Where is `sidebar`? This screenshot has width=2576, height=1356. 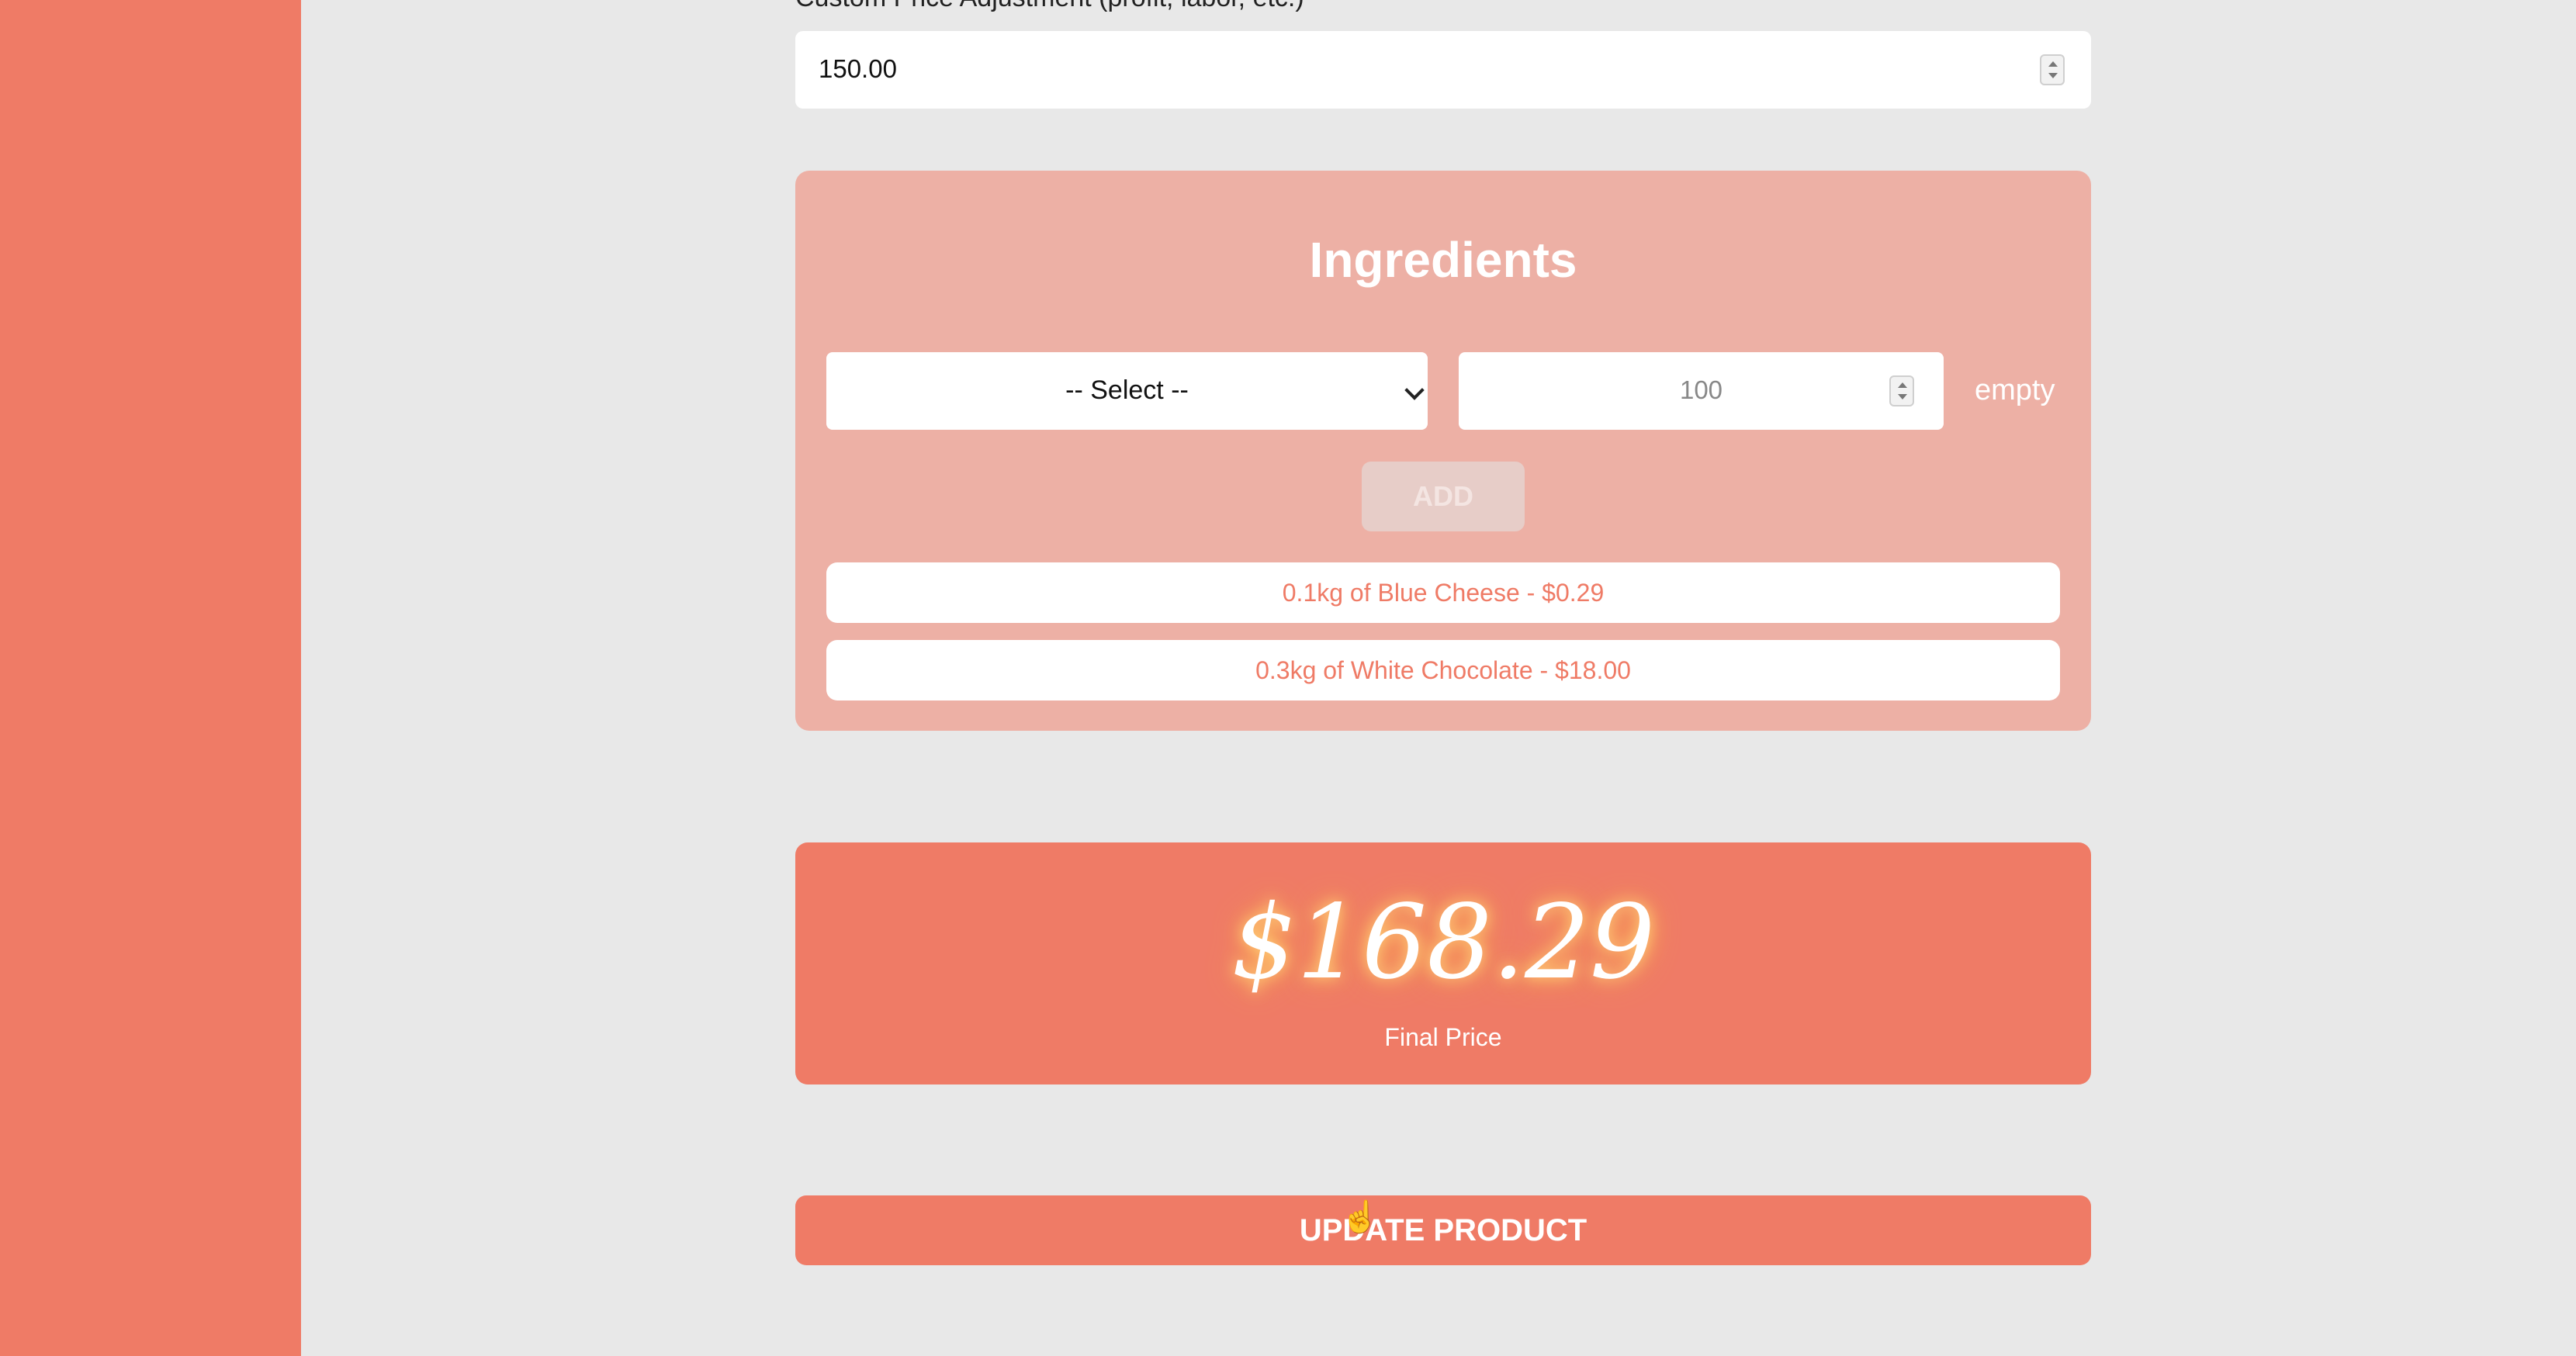
sidebar is located at coordinates (150, 678).